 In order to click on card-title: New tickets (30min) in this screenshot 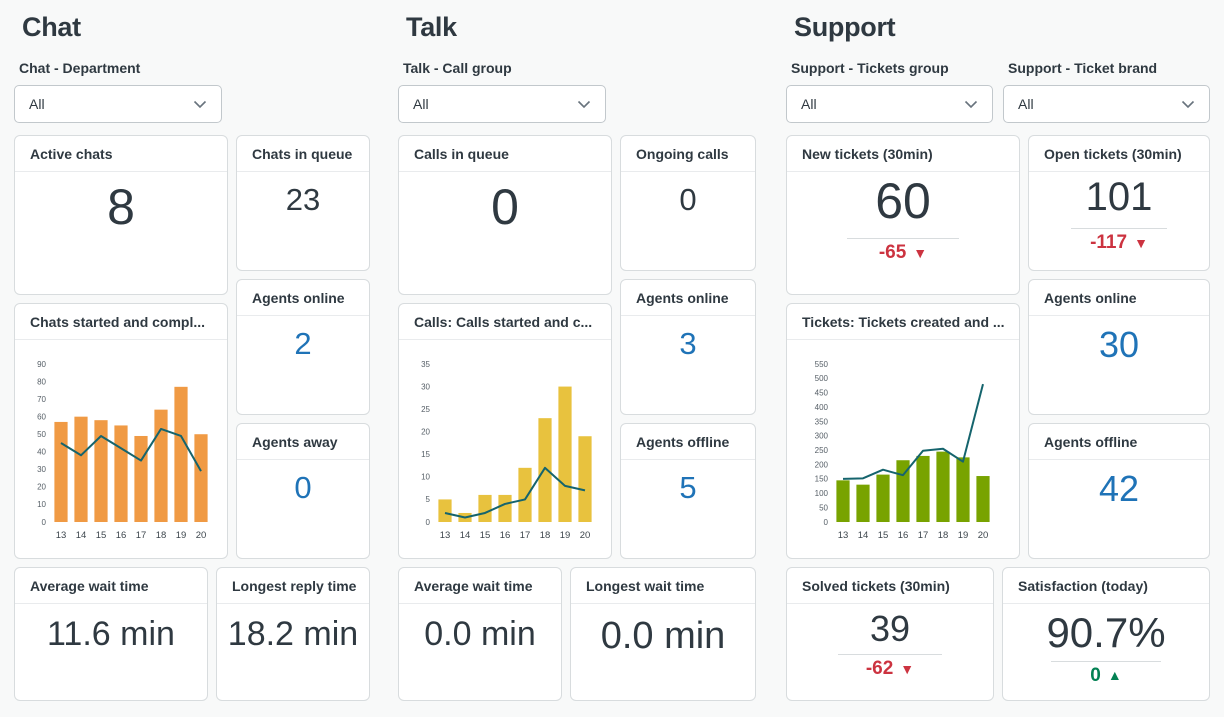, I will do `click(903, 154)`.